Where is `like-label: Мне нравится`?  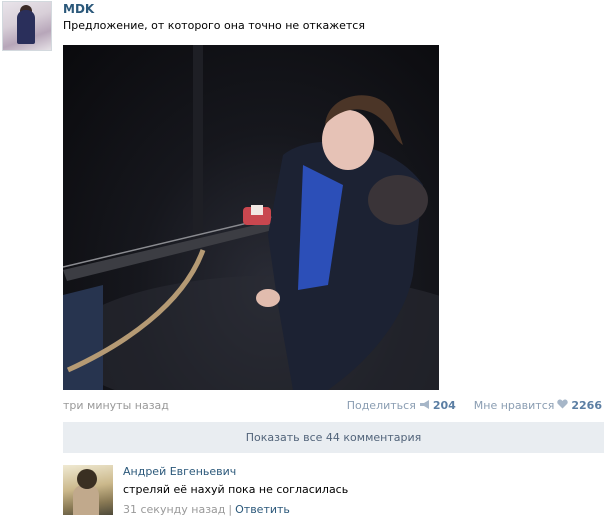
like-label: Мне нравится is located at coordinates (514, 405).